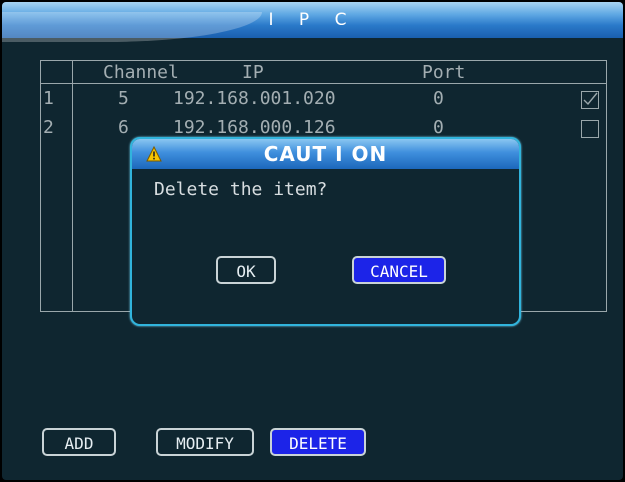 This screenshot has width=625, height=482. Describe the element at coordinates (254, 128) in the screenshot. I see `row-2-ip: 192.168.000.126` at that location.